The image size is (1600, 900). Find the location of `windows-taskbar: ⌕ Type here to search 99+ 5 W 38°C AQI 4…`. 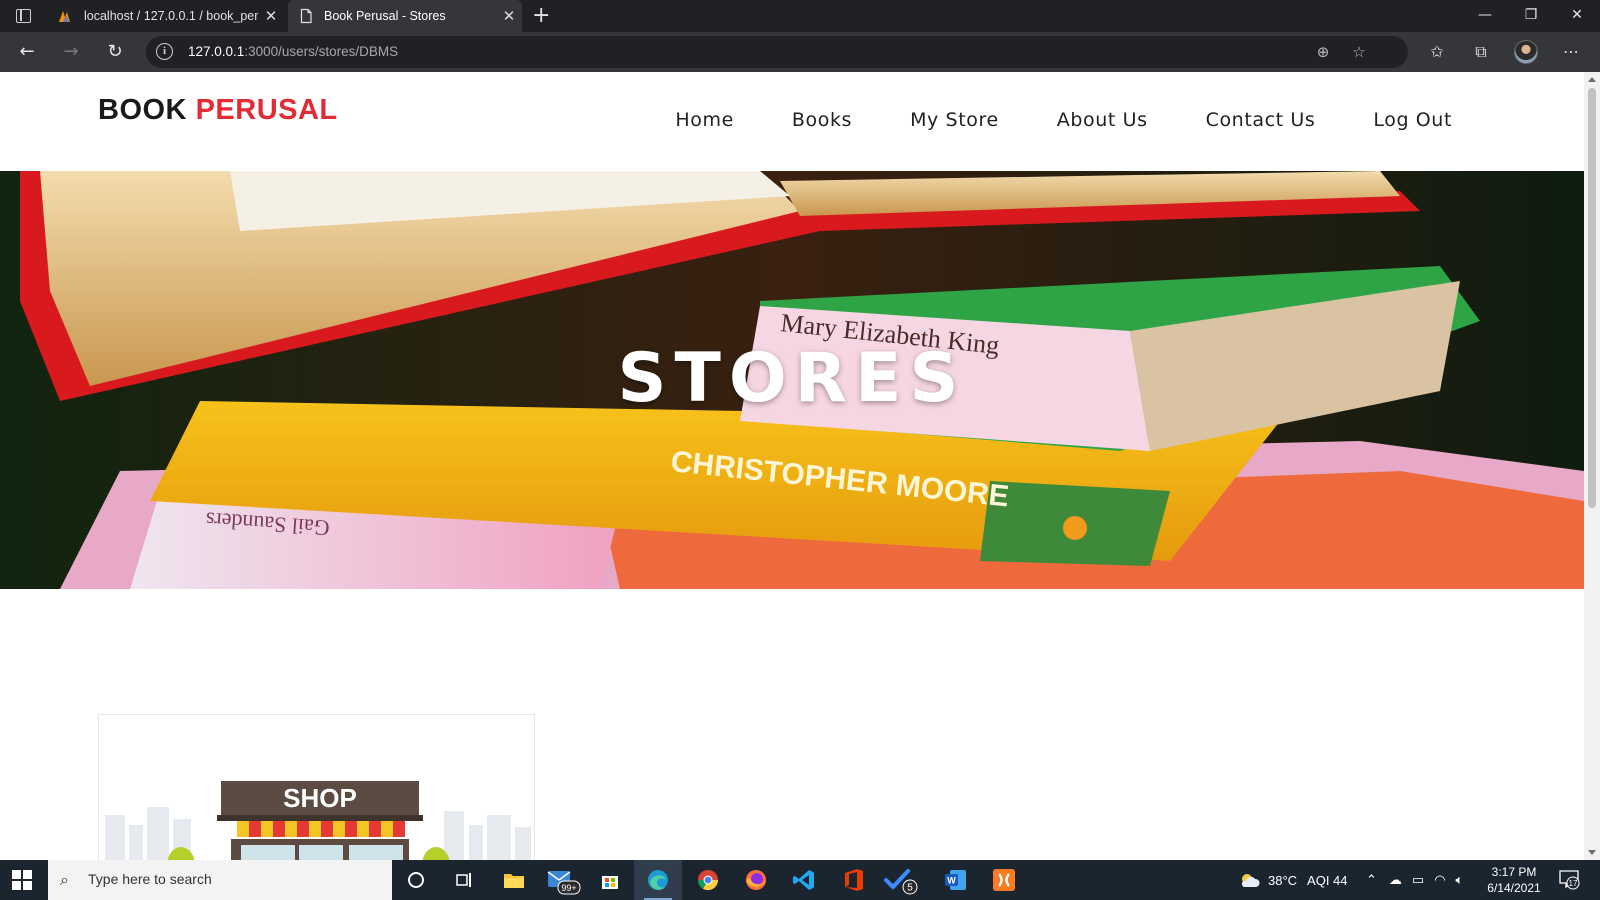

windows-taskbar: ⌕ Type here to search 99+ 5 W 38°C AQI 4… is located at coordinates (800, 880).